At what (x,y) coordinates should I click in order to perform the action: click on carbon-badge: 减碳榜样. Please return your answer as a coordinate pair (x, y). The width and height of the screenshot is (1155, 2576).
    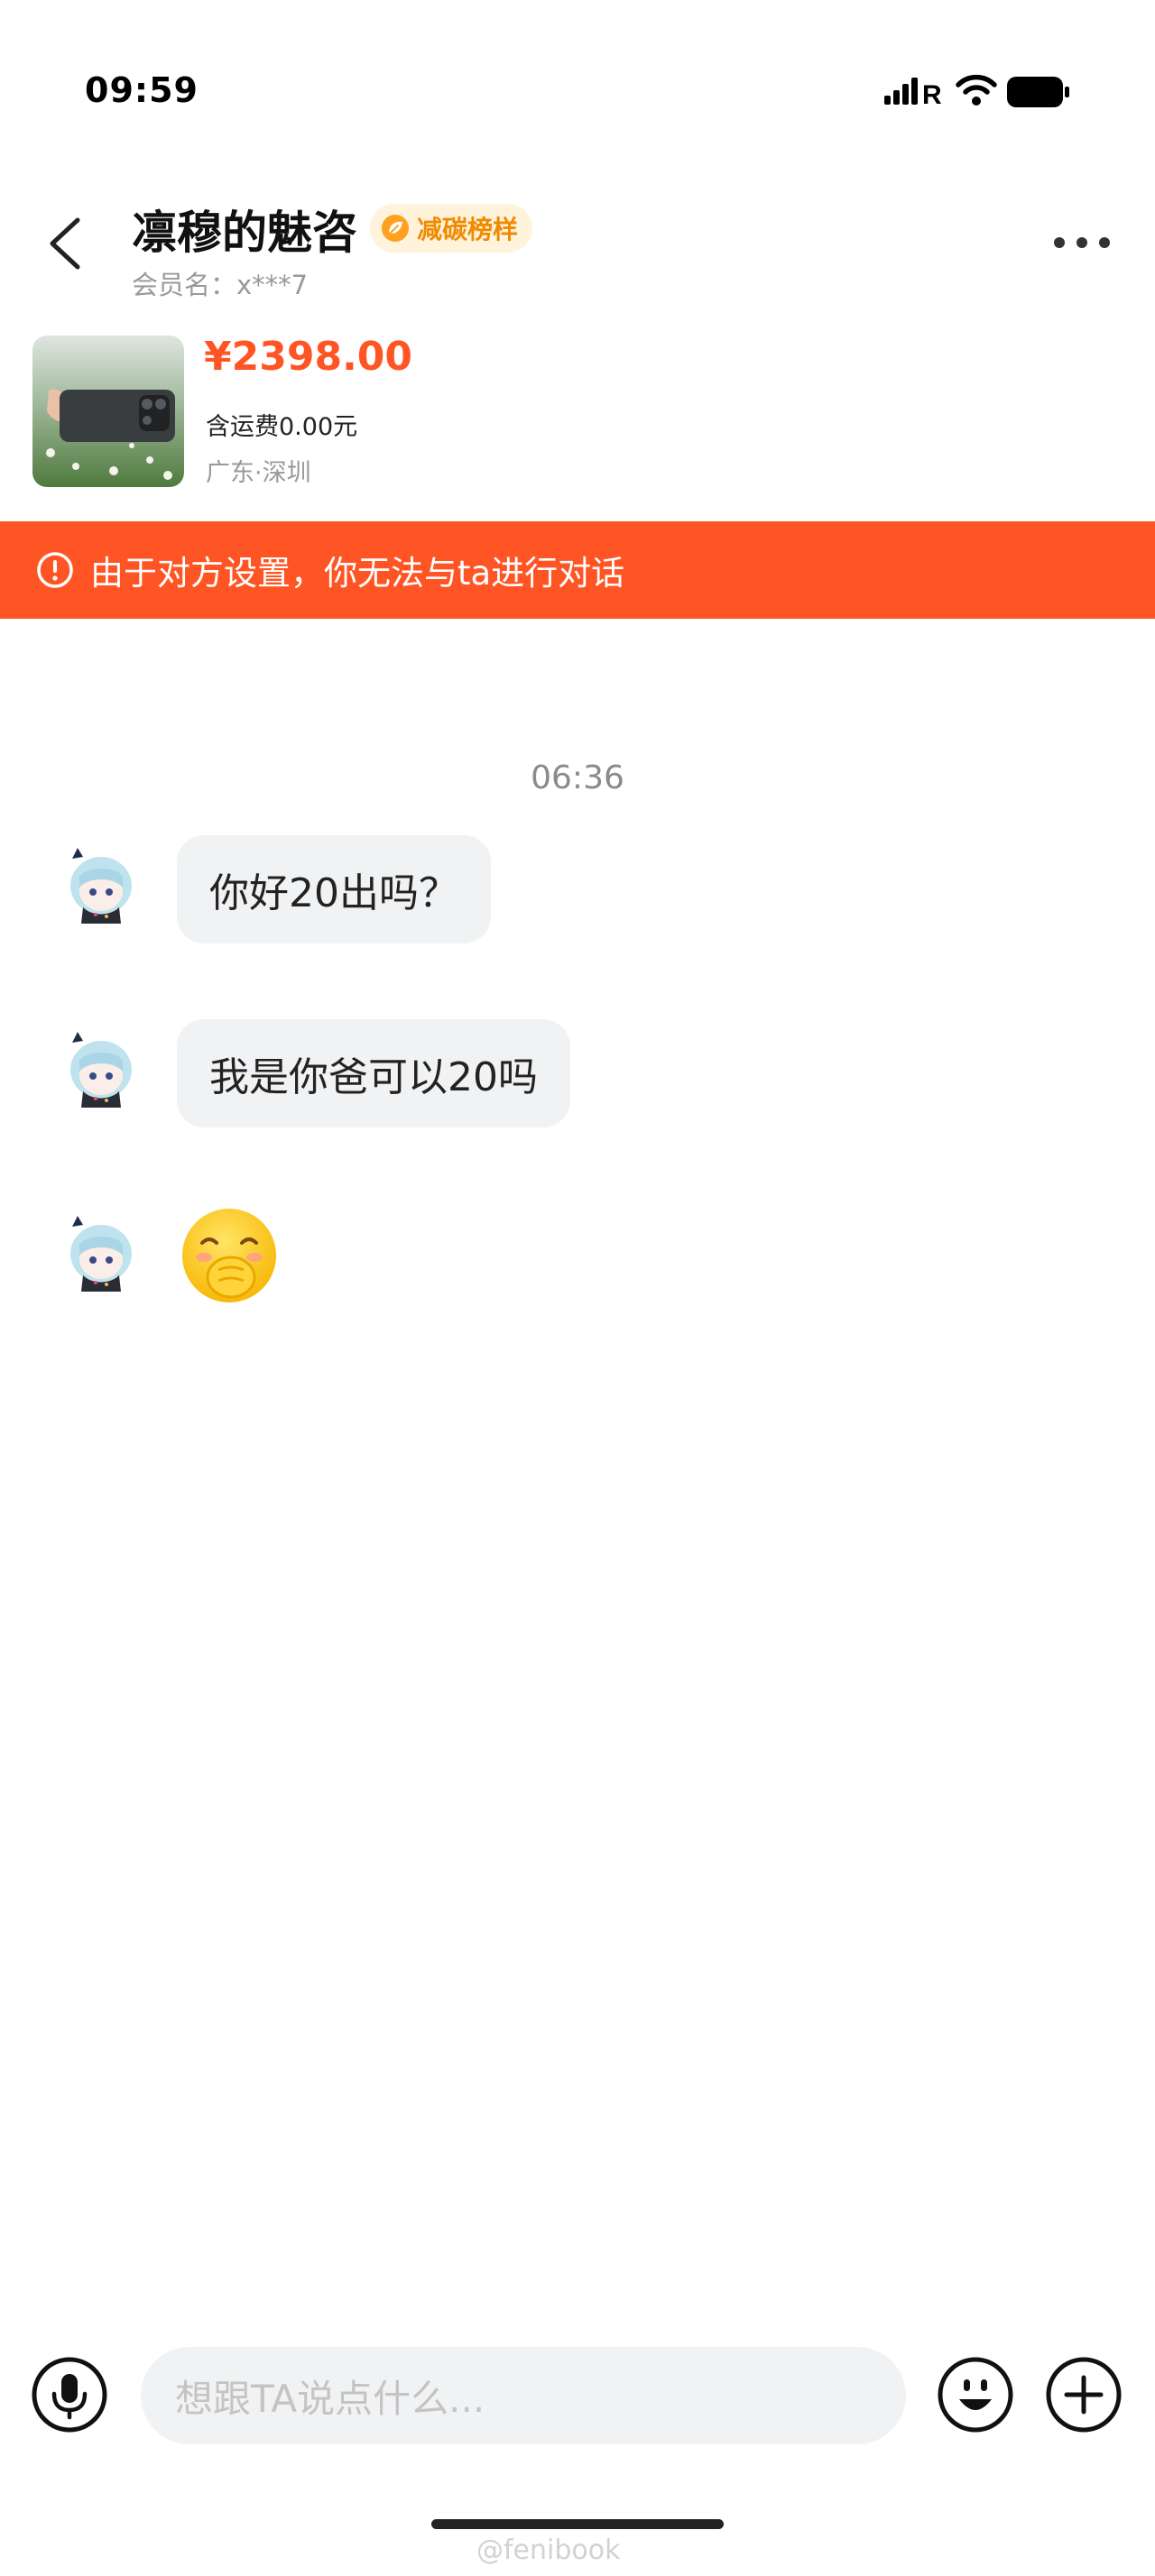
    Looking at the image, I should click on (451, 228).